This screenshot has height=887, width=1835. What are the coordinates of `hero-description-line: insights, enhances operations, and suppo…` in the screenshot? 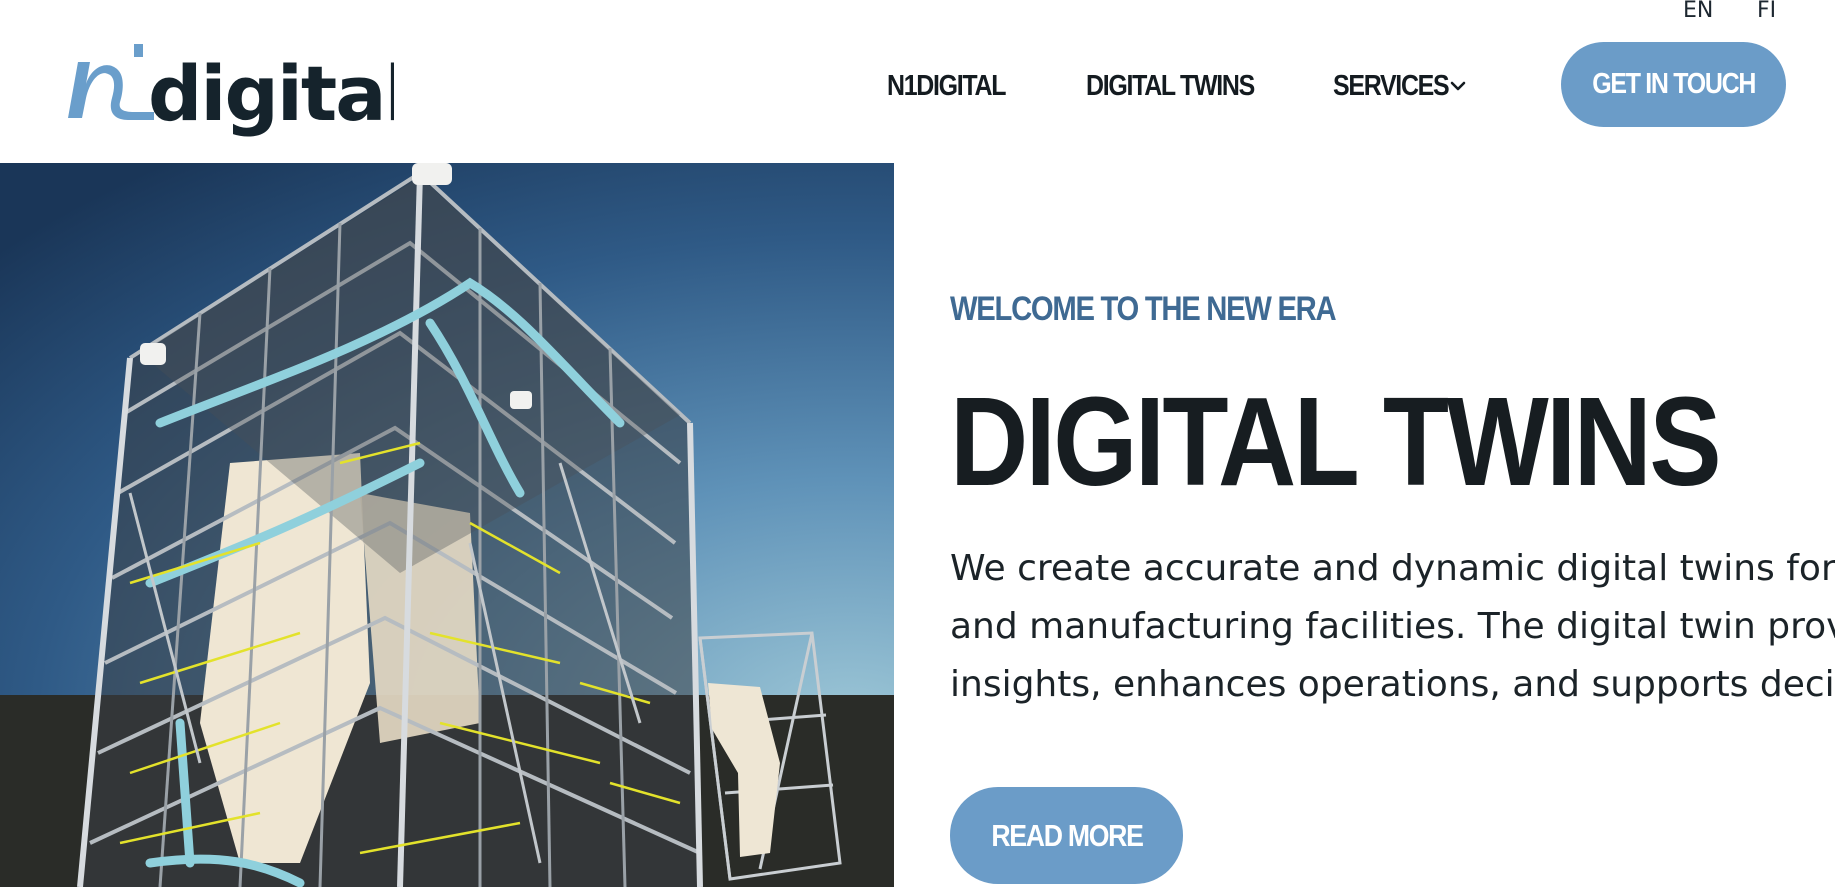 It's located at (1392, 684).